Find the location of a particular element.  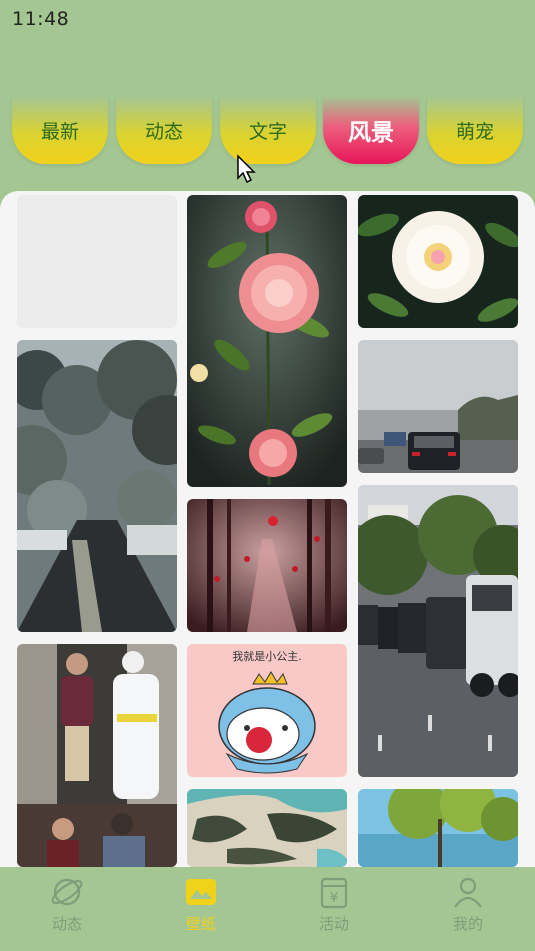

wallpaper-thumb-suv-road is located at coordinates (438, 406).